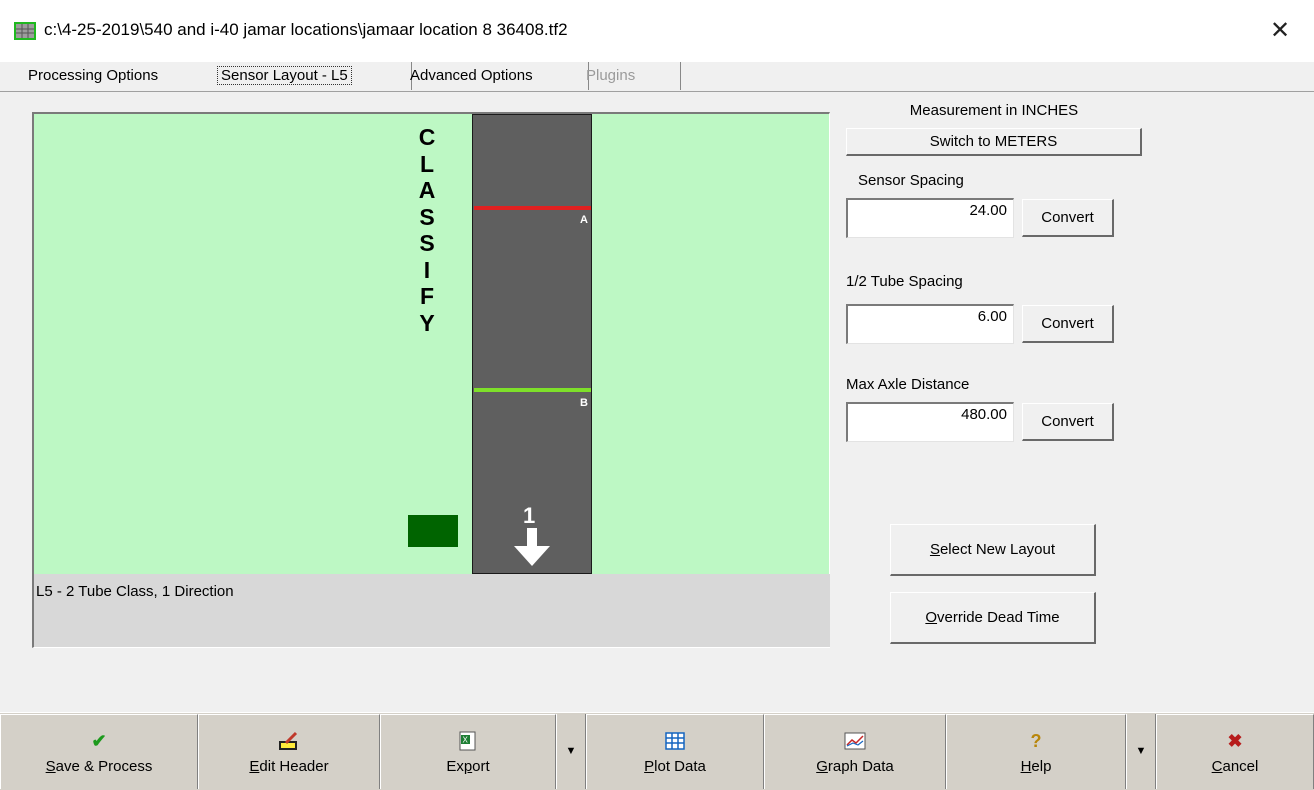  I want to click on button-label: verride Dead Time, so click(998, 617).